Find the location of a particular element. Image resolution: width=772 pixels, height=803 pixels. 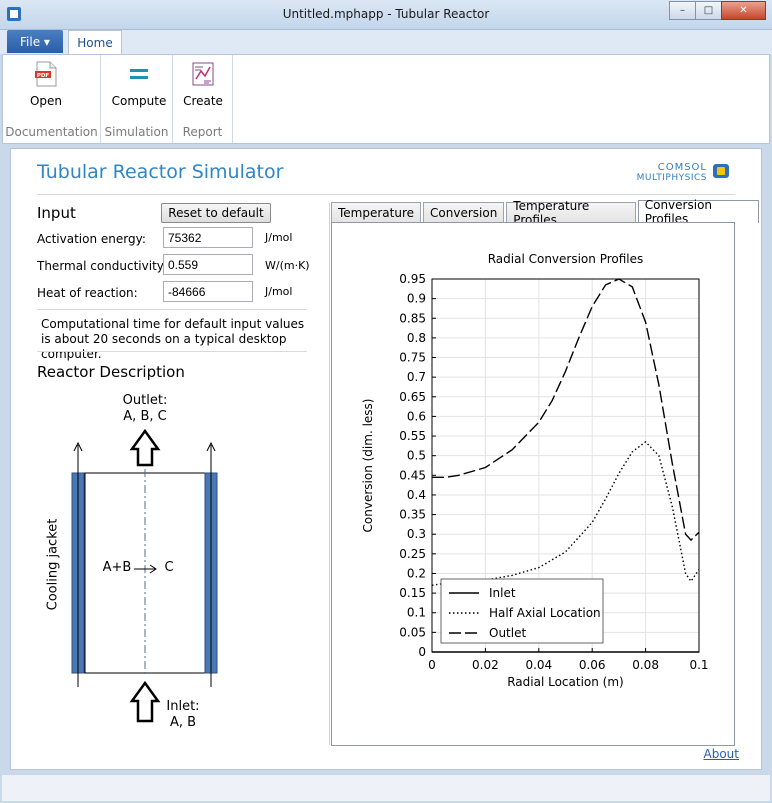

comsol-logo: COMSOL MULTIPHYSICS is located at coordinates (683, 172).